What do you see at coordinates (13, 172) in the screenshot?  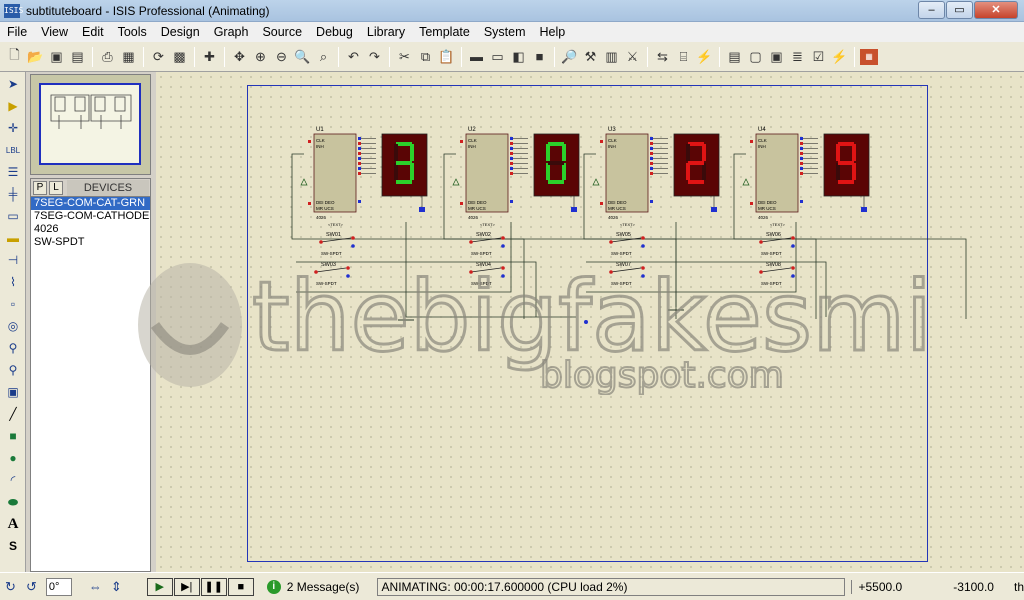 I see `text-script-icon: ☰` at bounding box center [13, 172].